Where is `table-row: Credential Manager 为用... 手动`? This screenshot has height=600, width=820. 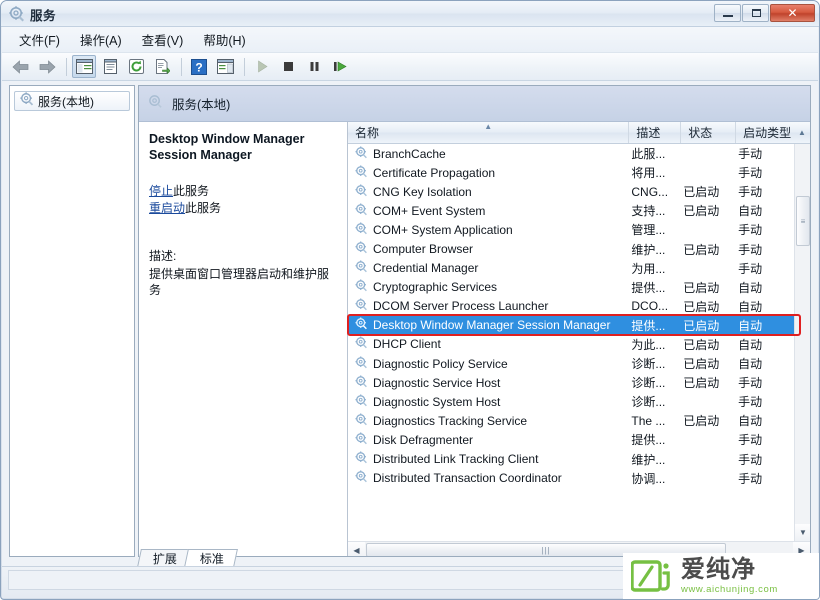
table-row: Credential Manager 为用... 手动 is located at coordinates (571, 268).